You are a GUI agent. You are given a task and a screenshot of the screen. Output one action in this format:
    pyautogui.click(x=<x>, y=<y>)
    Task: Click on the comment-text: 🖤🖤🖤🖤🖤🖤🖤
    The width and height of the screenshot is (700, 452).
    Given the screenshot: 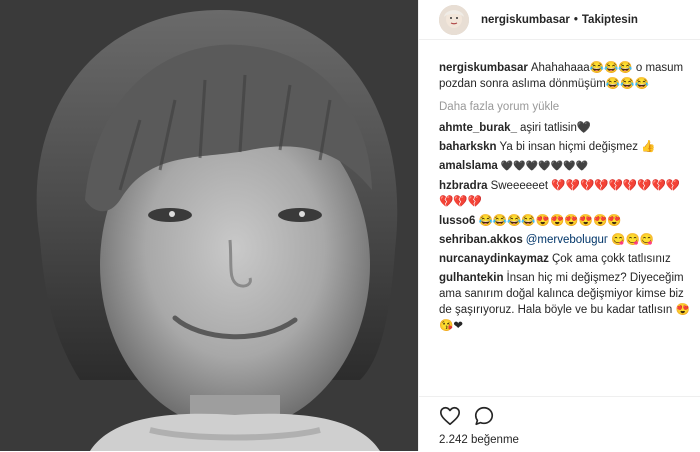 What is the action you would take?
    pyautogui.click(x=544, y=166)
    